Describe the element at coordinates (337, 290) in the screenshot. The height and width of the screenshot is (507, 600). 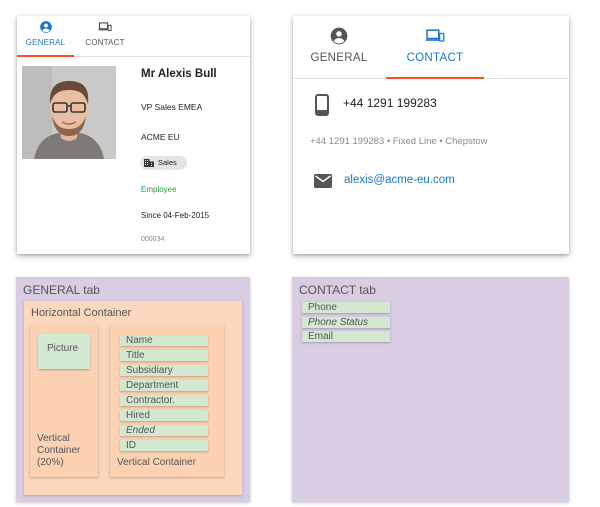
I see `contact-tab-title: CONTACT tab` at that location.